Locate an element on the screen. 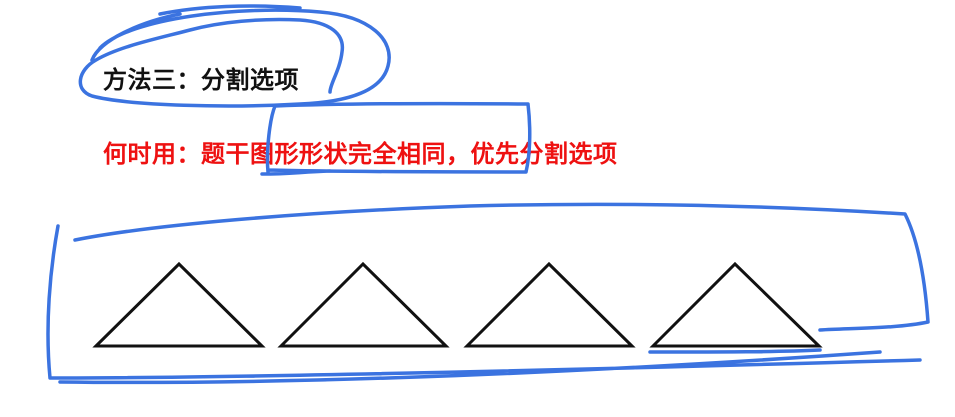  subheading-highlight-annotation is located at coordinates (396, 138).